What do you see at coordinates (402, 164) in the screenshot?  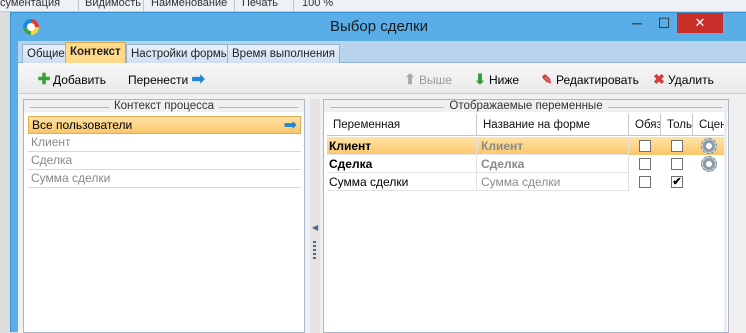 I see `cell-variable: Сделка` at bounding box center [402, 164].